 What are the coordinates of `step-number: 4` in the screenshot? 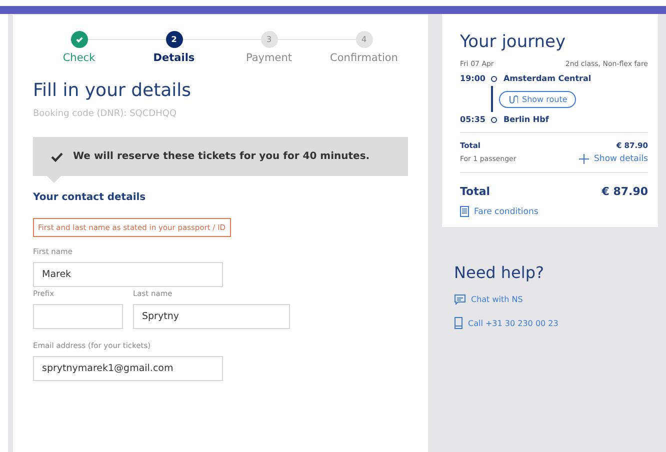 It's located at (364, 39).